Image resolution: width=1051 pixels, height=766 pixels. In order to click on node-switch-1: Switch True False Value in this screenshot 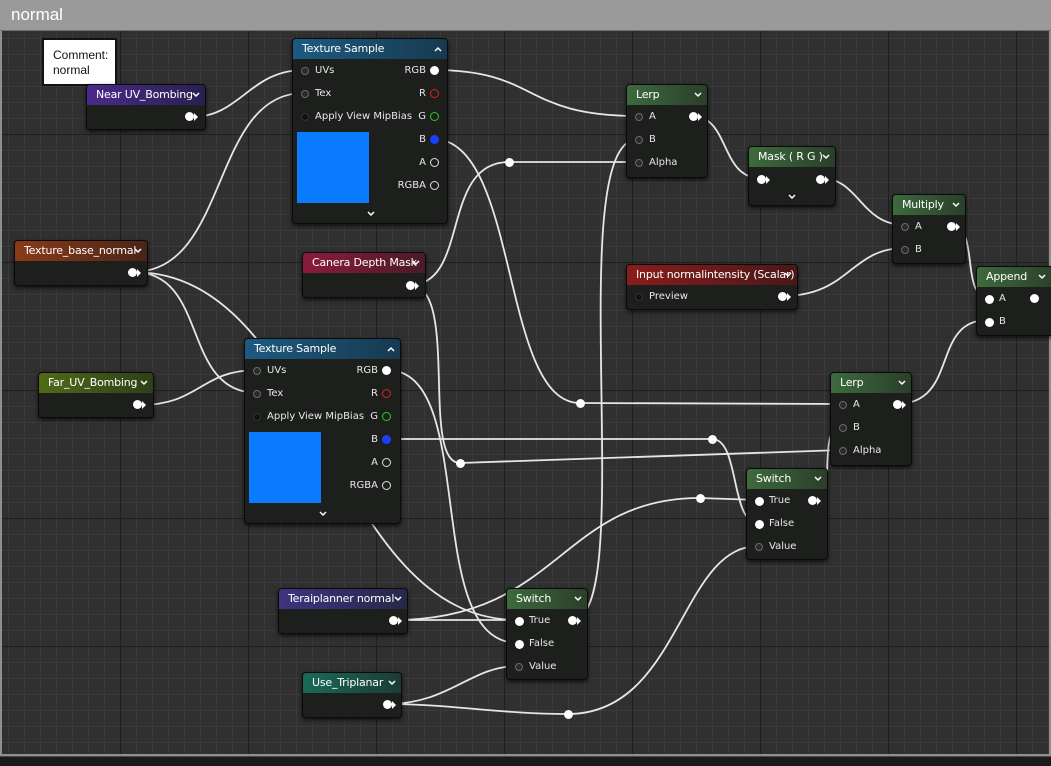, I will do `click(787, 514)`.